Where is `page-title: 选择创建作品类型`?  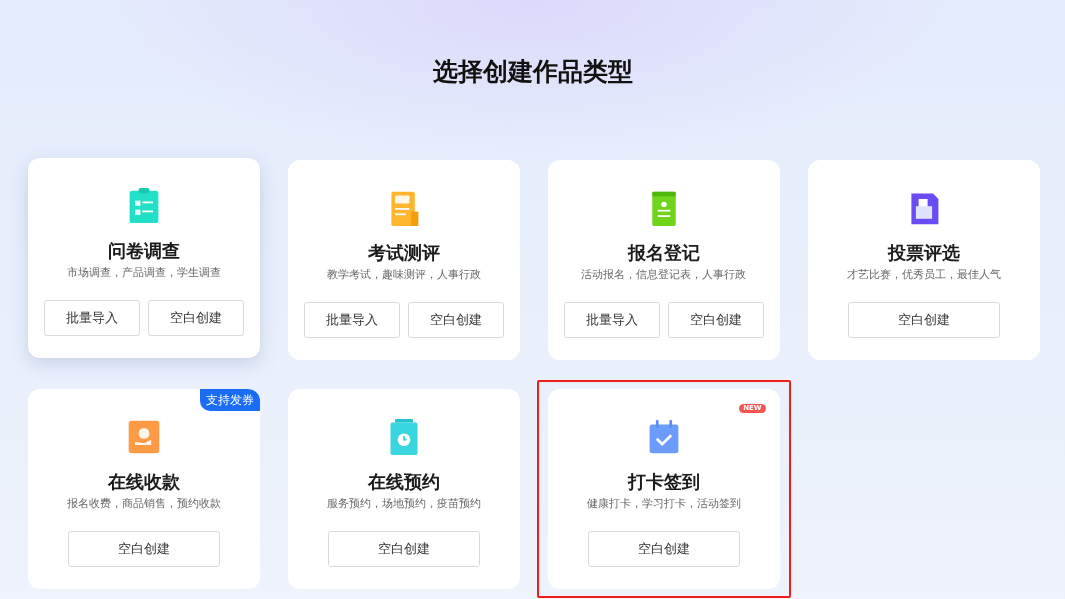
page-title: 选择创建作品类型 is located at coordinates (532, 72).